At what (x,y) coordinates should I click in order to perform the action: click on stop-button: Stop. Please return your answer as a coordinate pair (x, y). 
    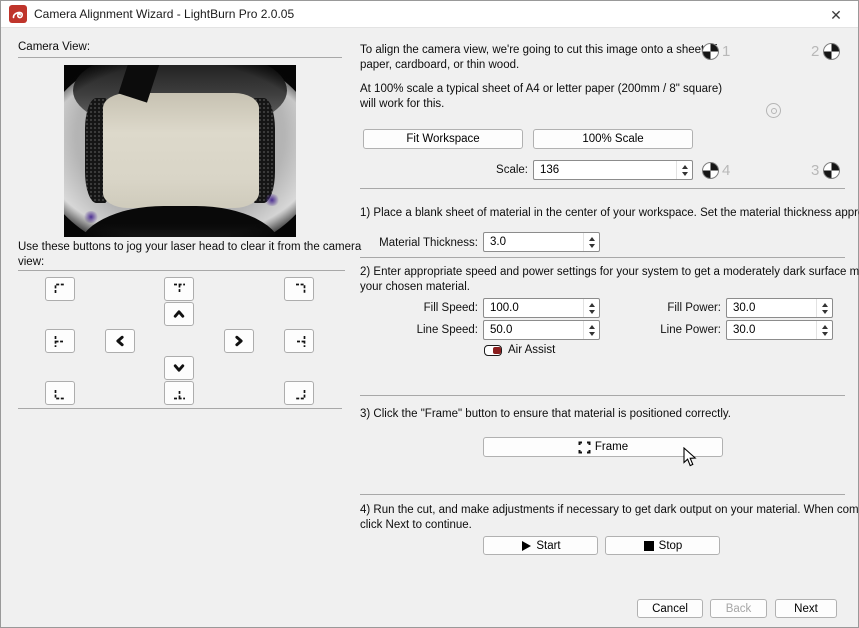
    Looking at the image, I should click on (662, 545).